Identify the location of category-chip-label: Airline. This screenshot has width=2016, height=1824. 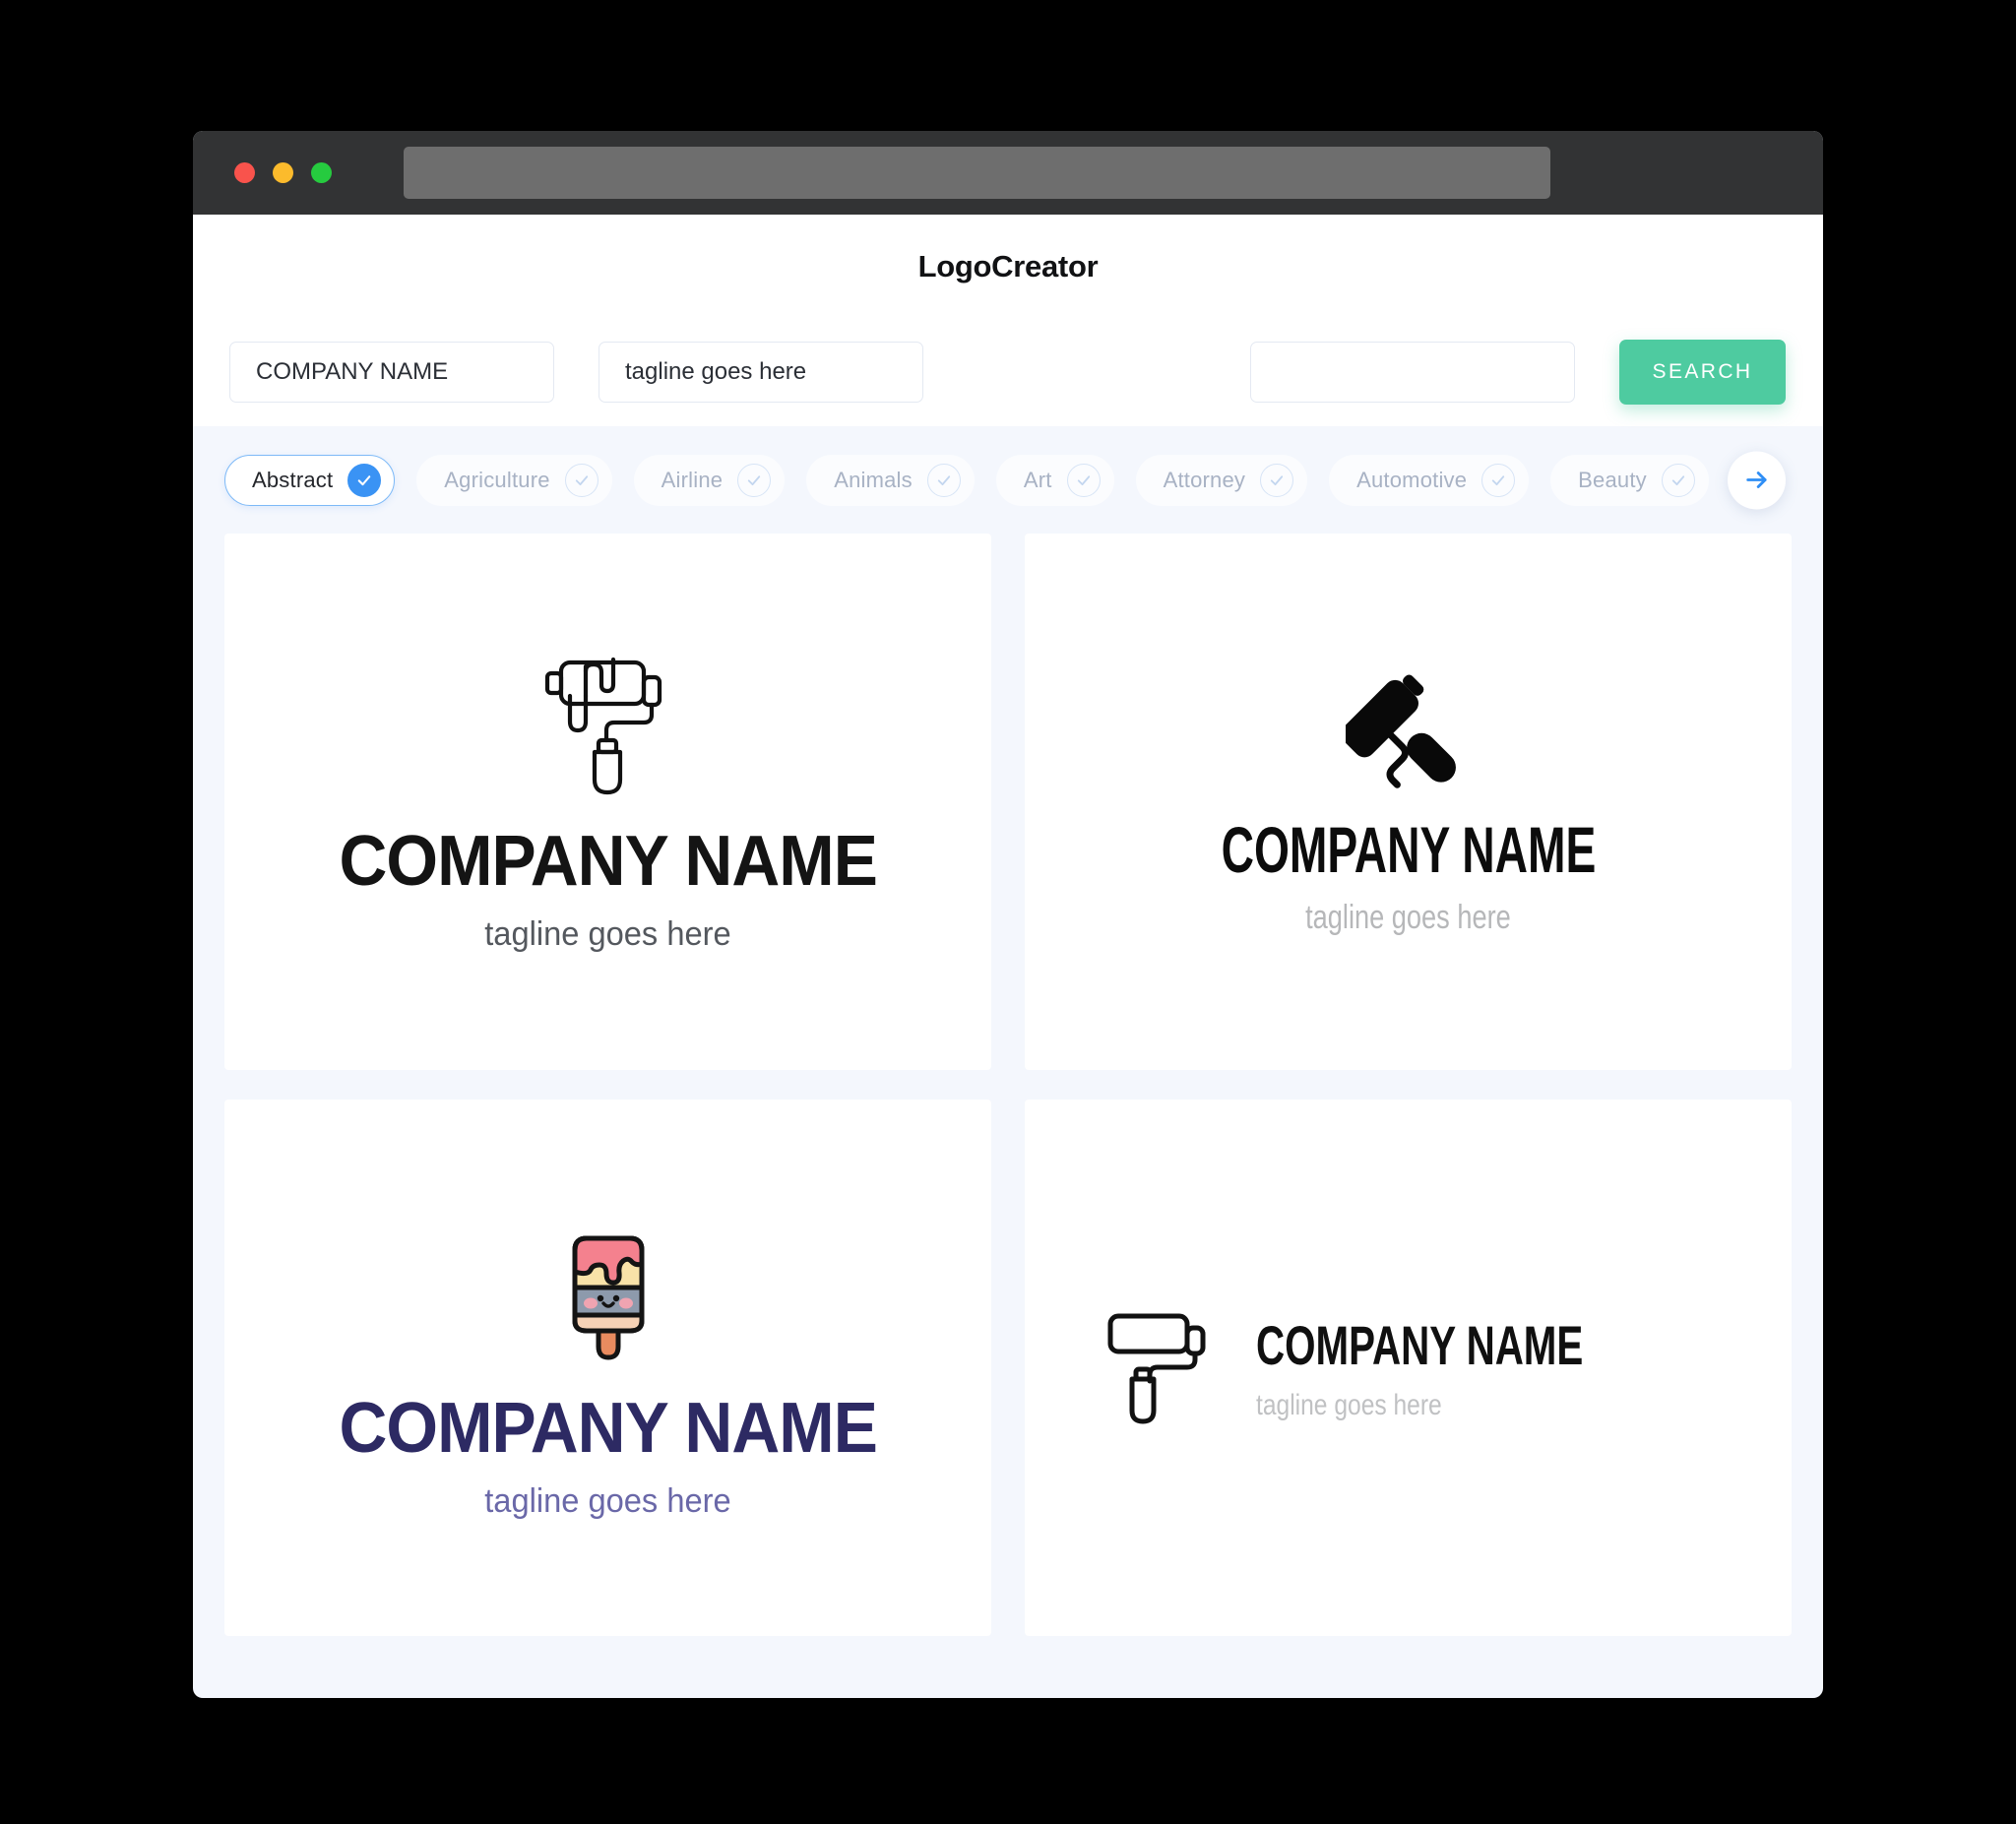
(692, 480).